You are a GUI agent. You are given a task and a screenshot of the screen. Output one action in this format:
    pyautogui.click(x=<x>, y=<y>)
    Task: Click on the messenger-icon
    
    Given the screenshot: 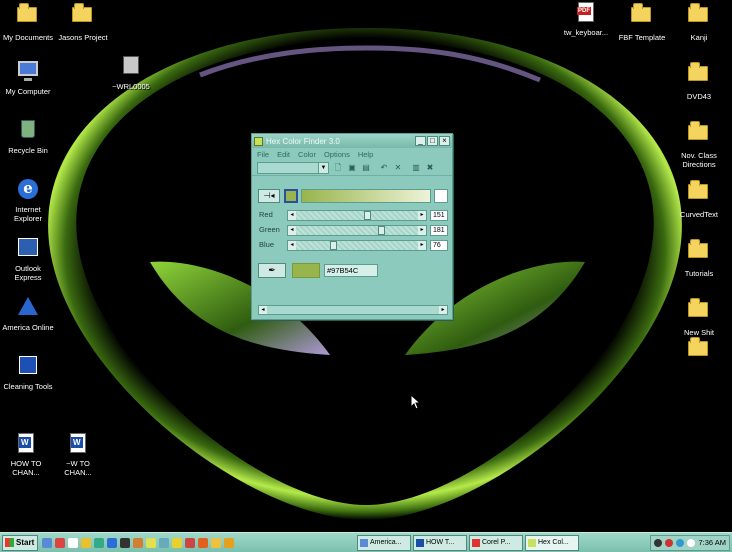 What is the action you would take?
    pyautogui.click(x=86, y=542)
    